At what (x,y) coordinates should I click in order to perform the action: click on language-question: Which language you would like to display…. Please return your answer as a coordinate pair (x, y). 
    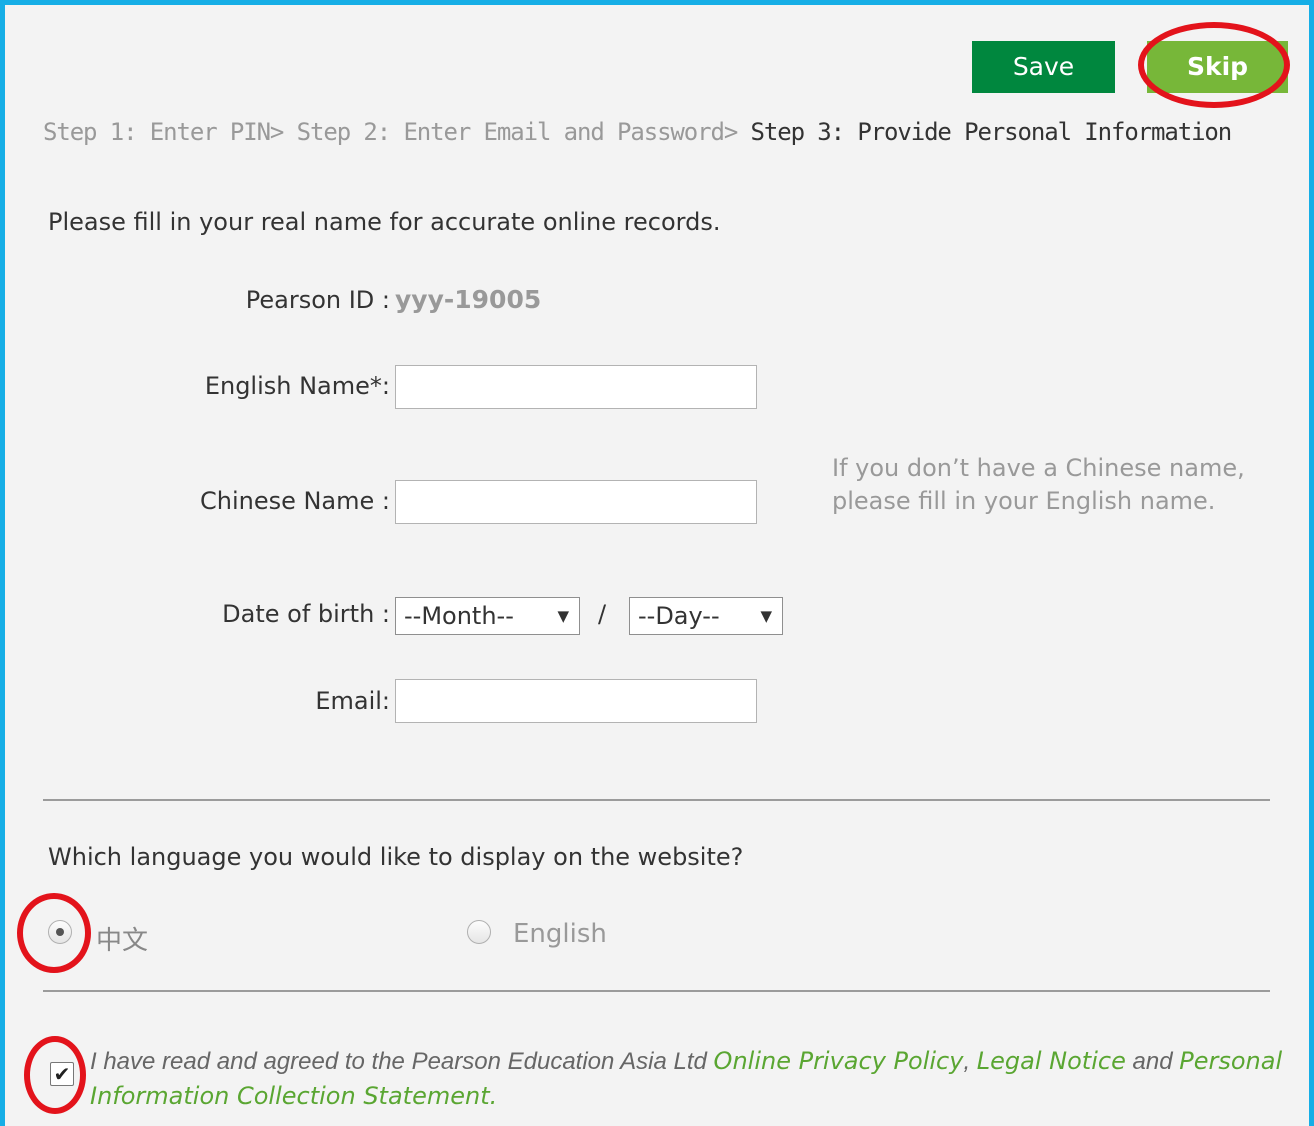
    Looking at the image, I should click on (396, 857).